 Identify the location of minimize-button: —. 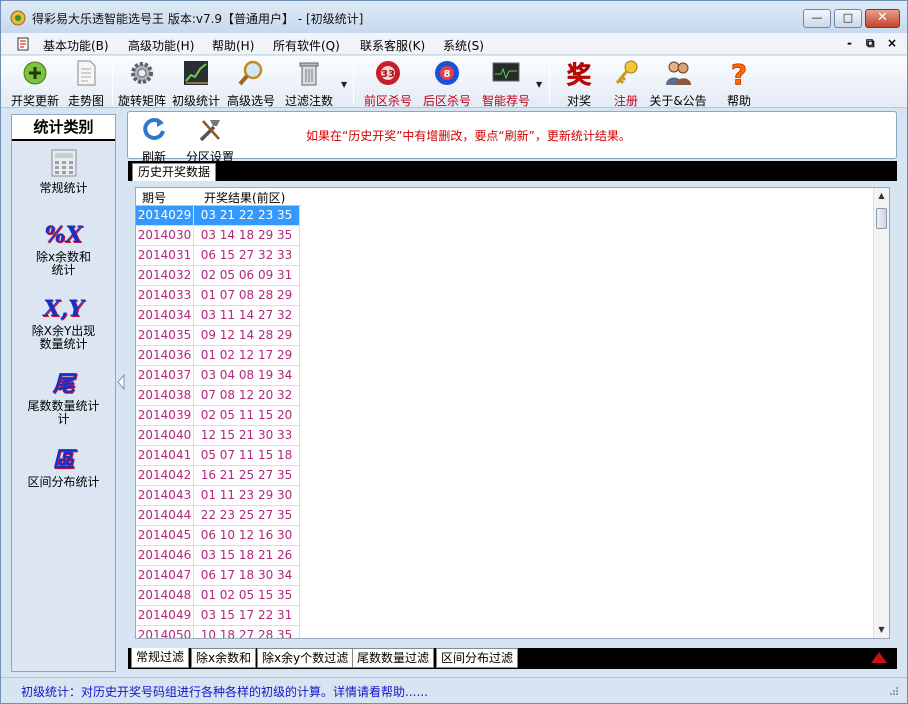
(817, 18).